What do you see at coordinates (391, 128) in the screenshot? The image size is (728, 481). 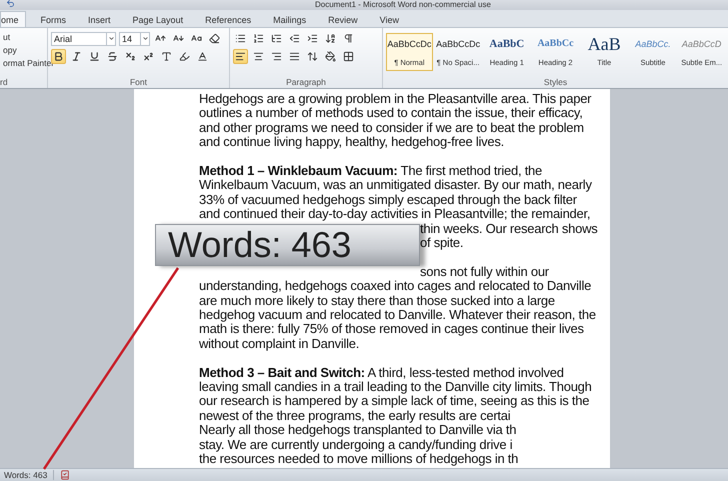 I see `document-text-line: and other programs we need to consider if we are to beat the problem` at bounding box center [391, 128].